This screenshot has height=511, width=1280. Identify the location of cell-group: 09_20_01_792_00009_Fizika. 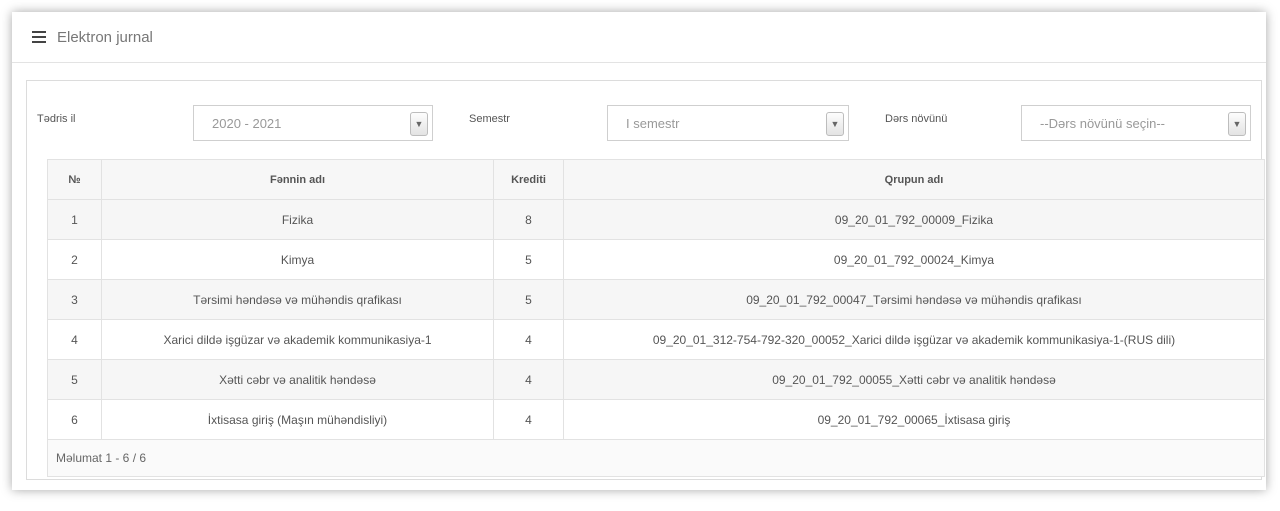
(914, 219).